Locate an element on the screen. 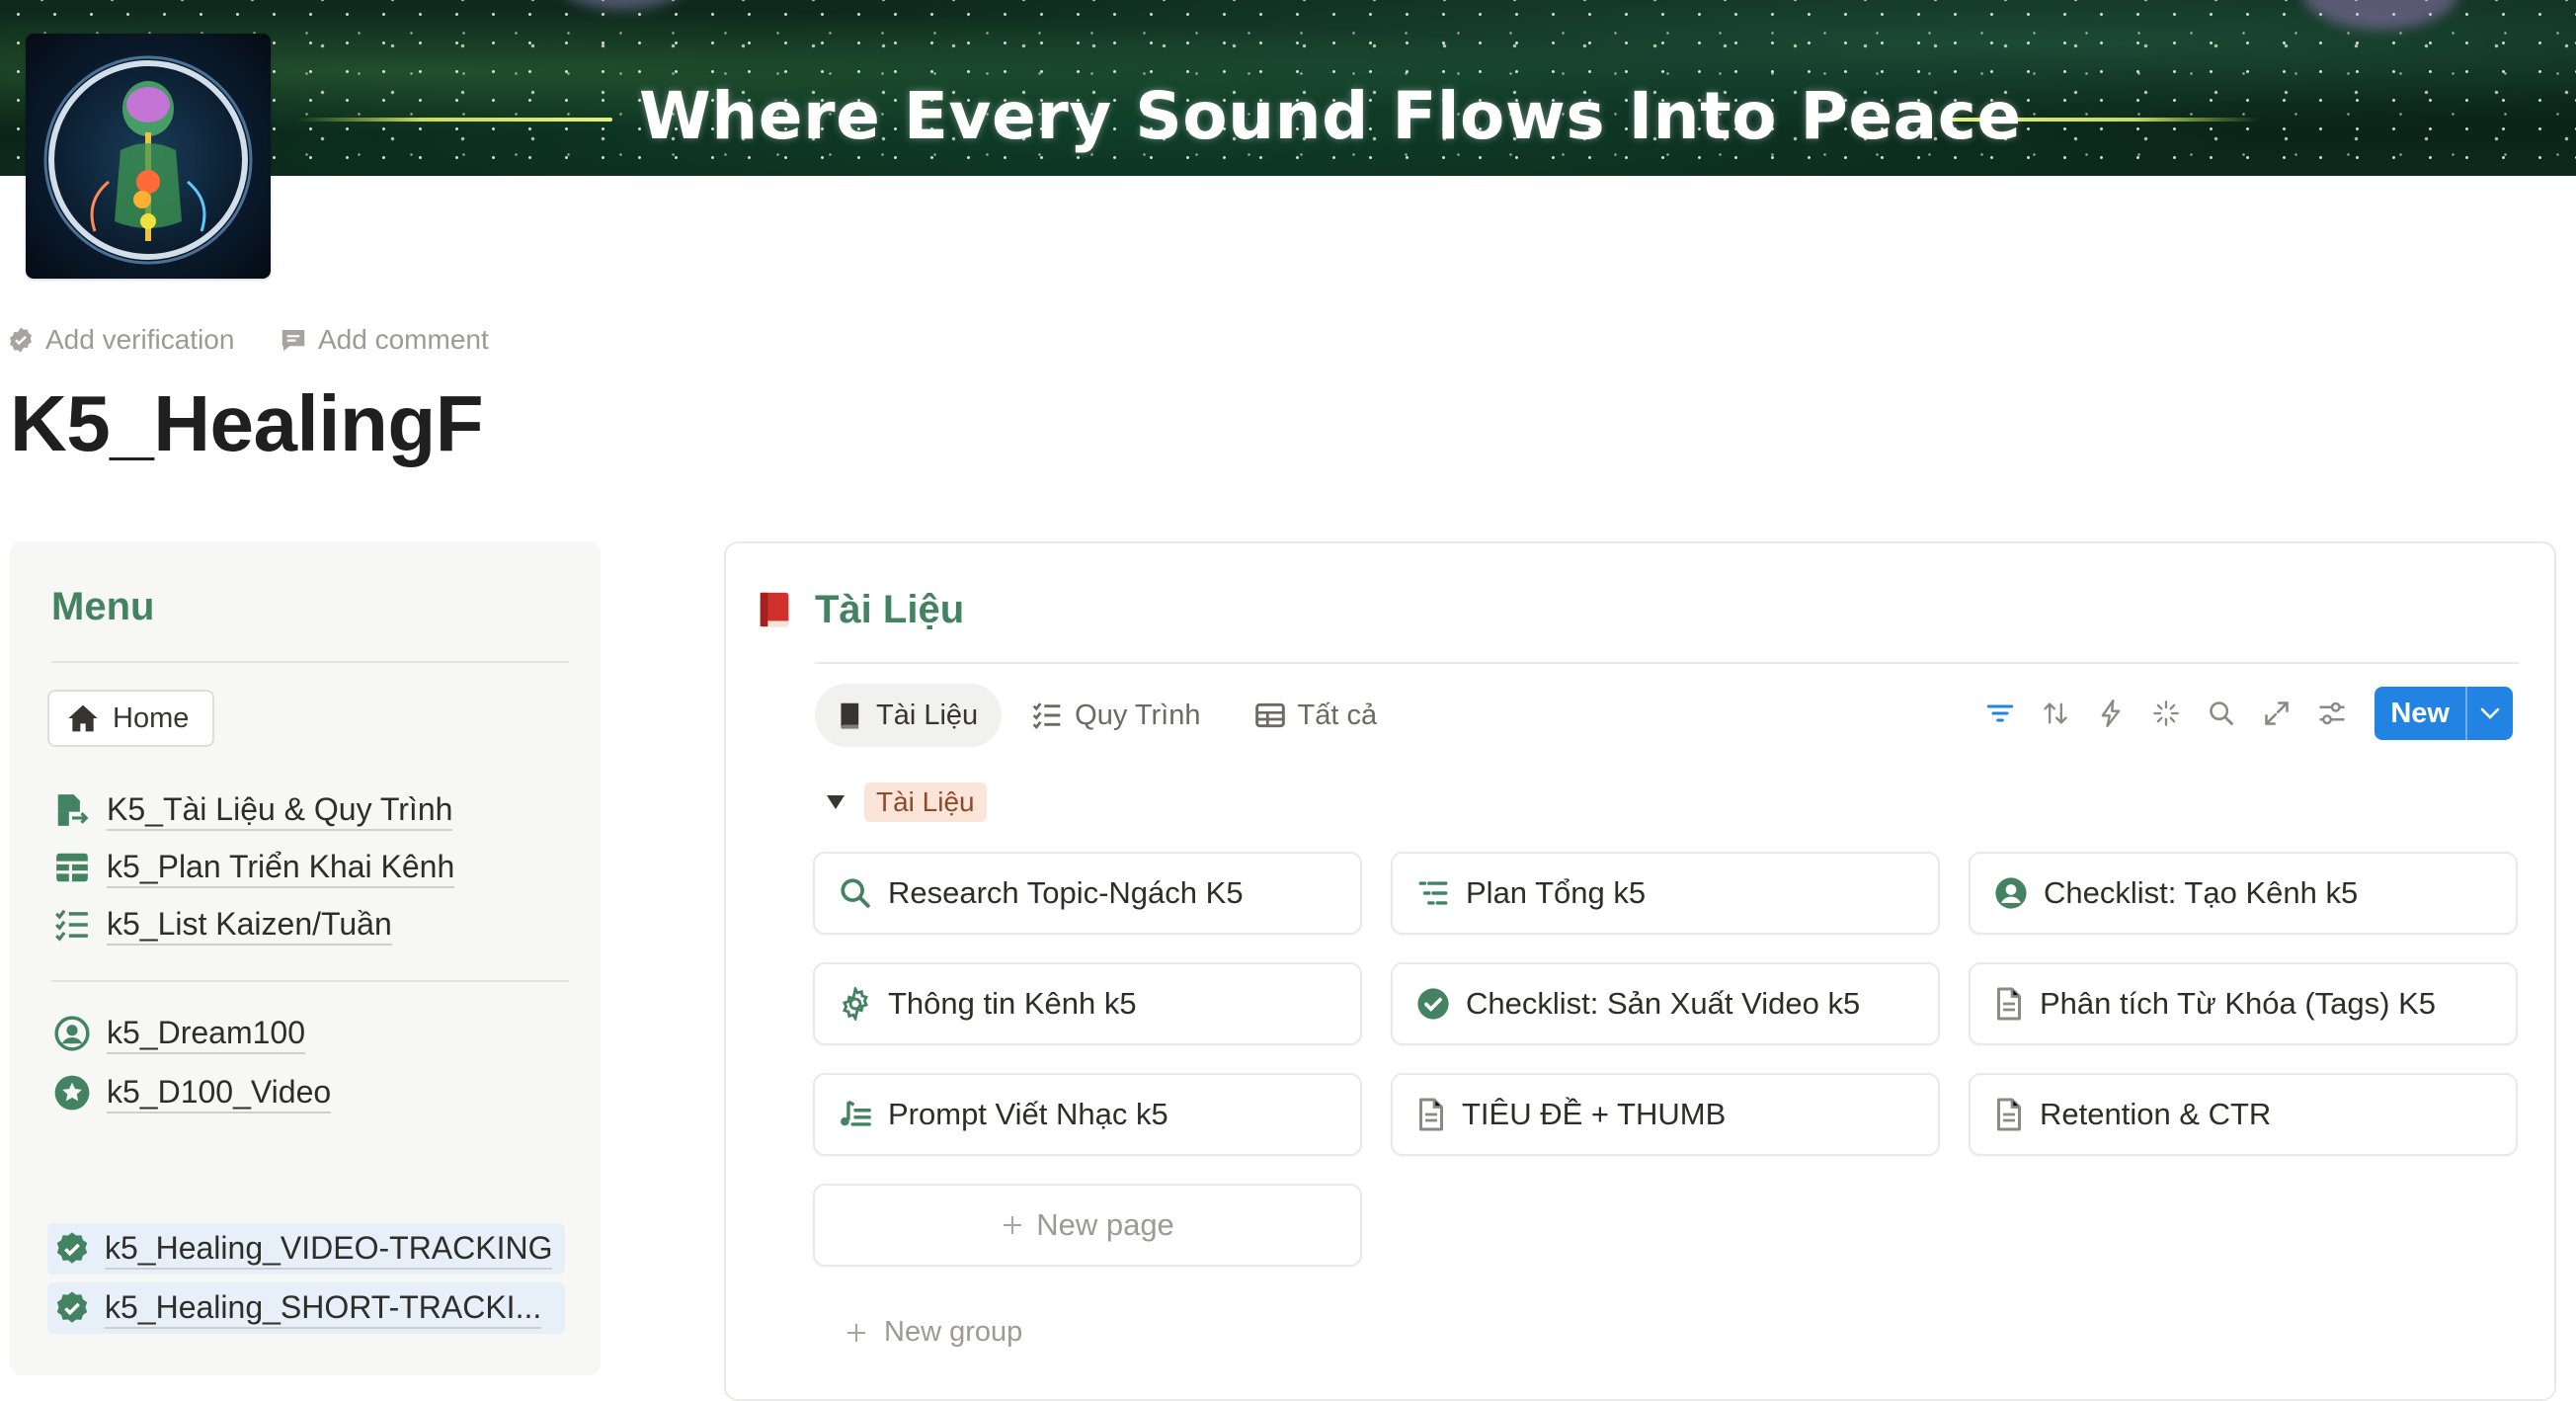 Image resolution: width=2576 pixels, height=1401 pixels. menu-link-plan-trien-khai: k5_Plan Triển Khai Kênh is located at coordinates (254, 867).